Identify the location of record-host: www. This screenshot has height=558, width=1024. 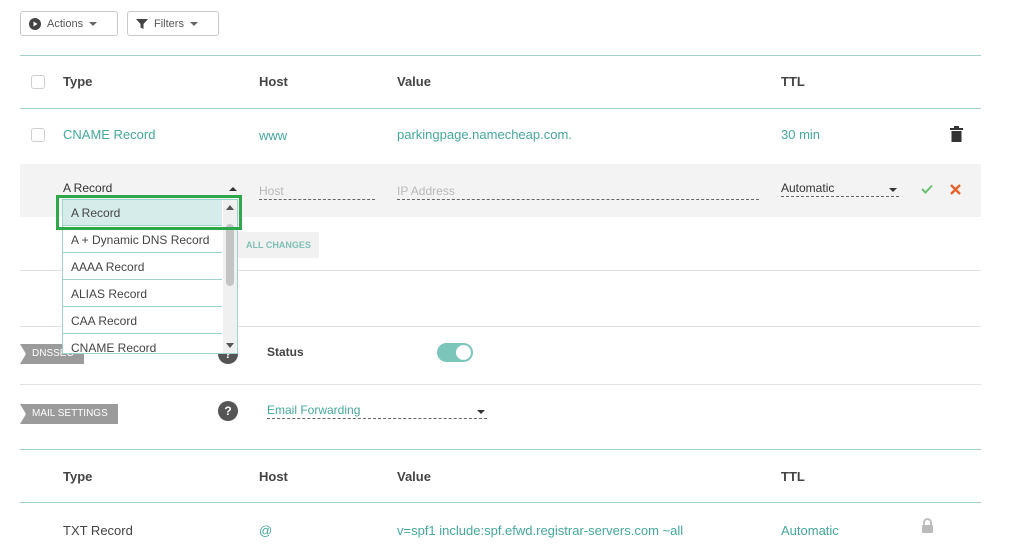
(273, 135).